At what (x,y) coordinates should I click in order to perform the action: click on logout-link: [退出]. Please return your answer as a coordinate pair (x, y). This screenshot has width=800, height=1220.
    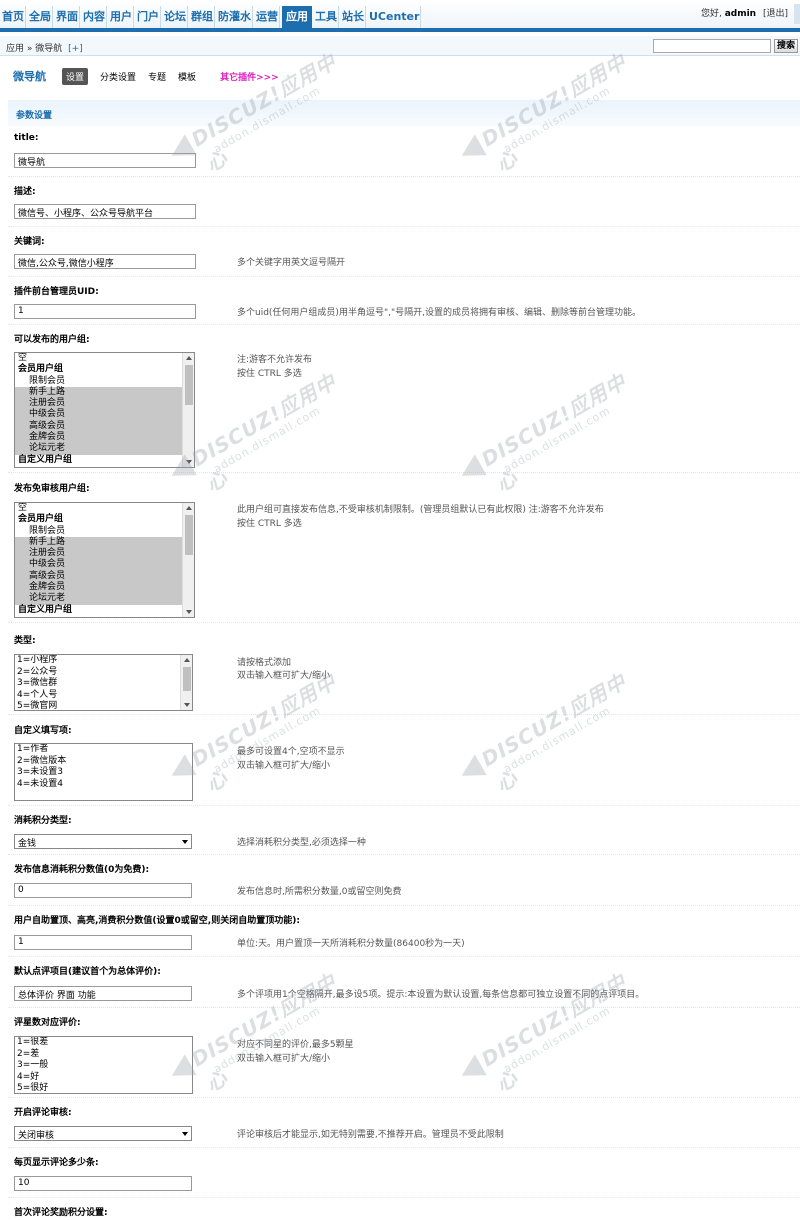
    Looking at the image, I should click on (775, 14).